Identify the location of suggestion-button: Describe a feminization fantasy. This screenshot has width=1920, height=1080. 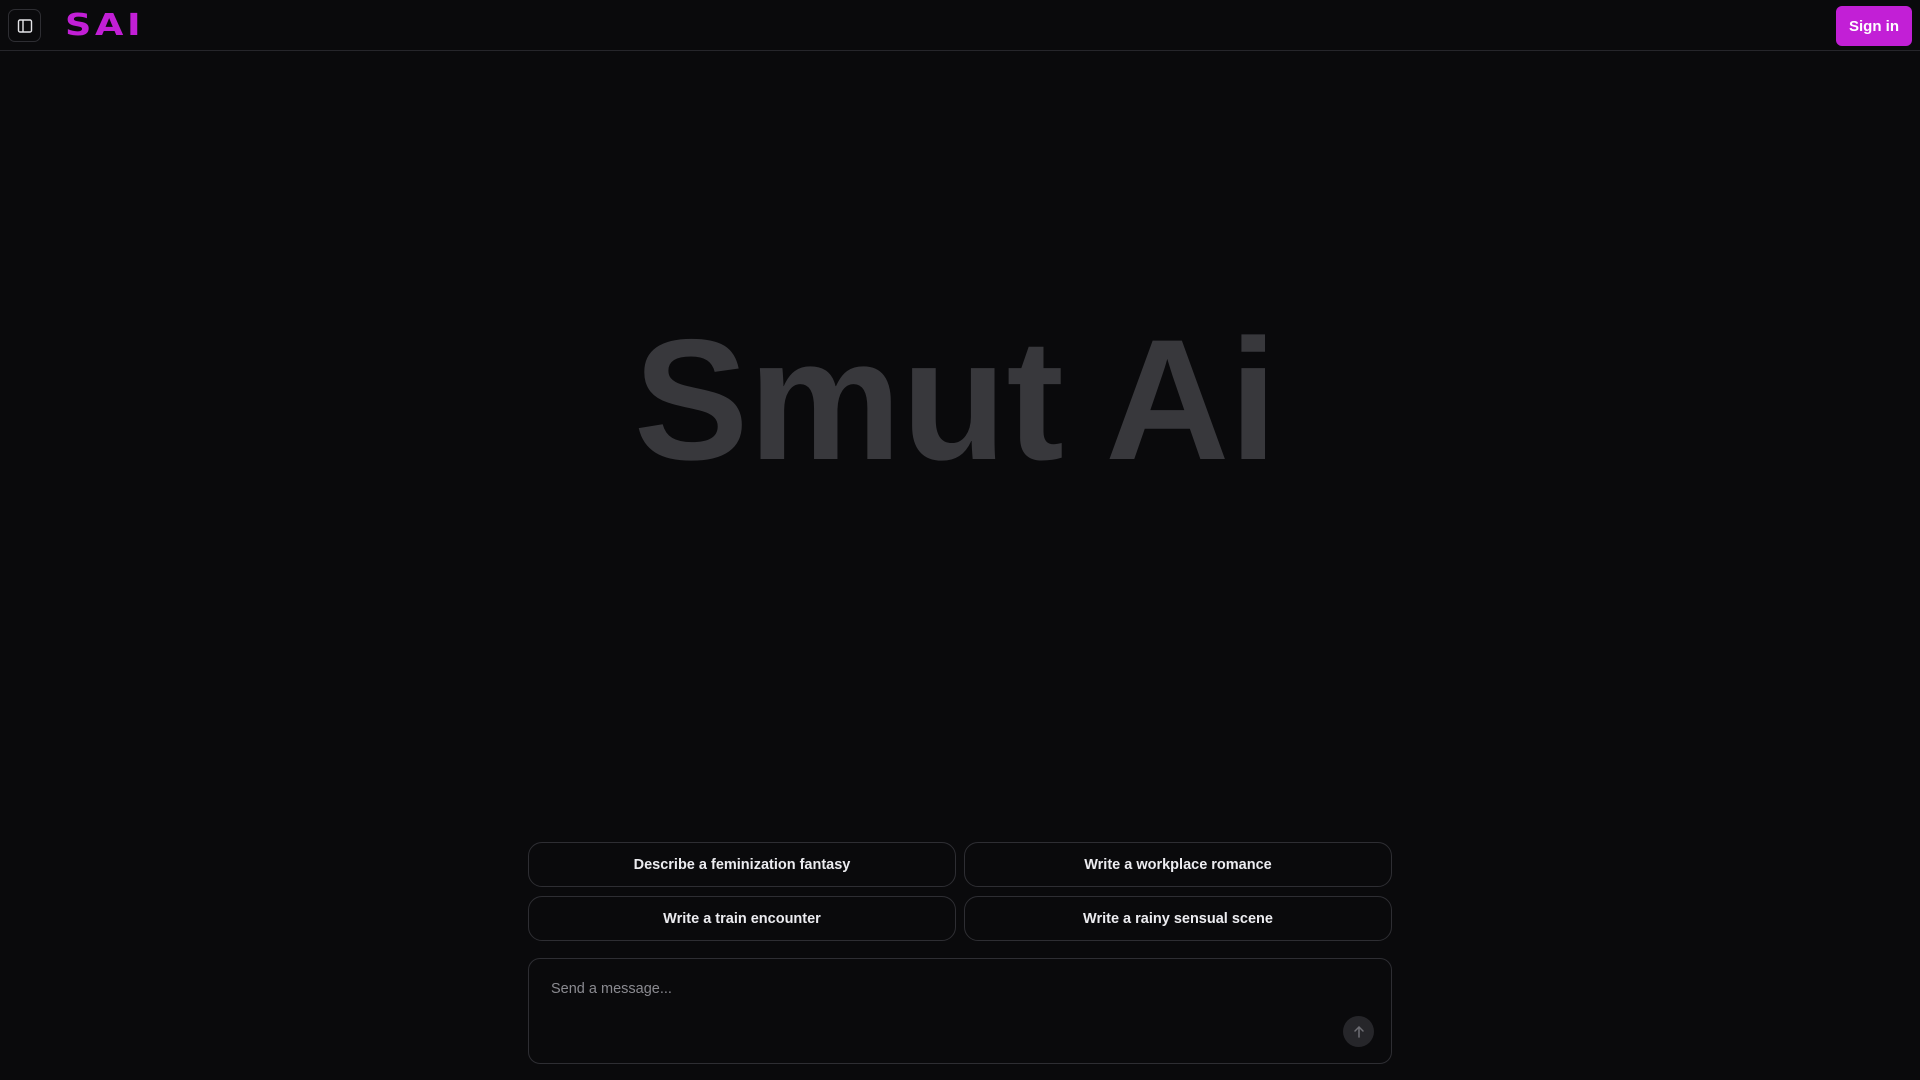
(742, 864).